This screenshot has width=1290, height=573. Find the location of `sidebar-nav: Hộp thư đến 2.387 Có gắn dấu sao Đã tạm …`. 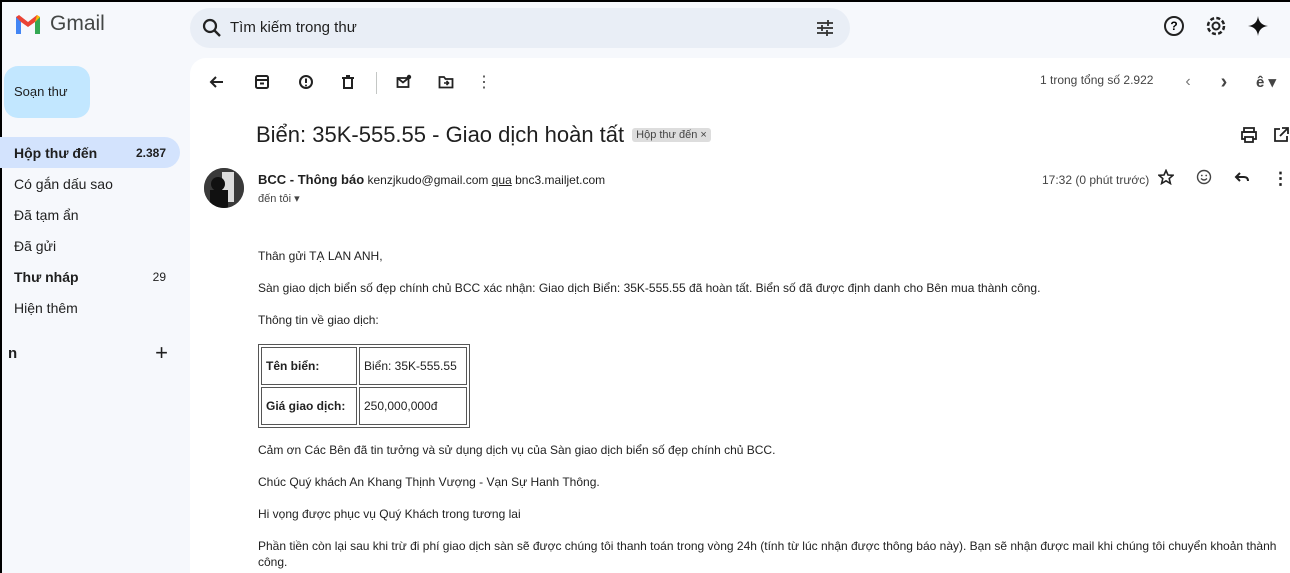

sidebar-nav: Hộp thư đến 2.387 Có gắn dấu sao Đã tạm … is located at coordinates (90, 230).